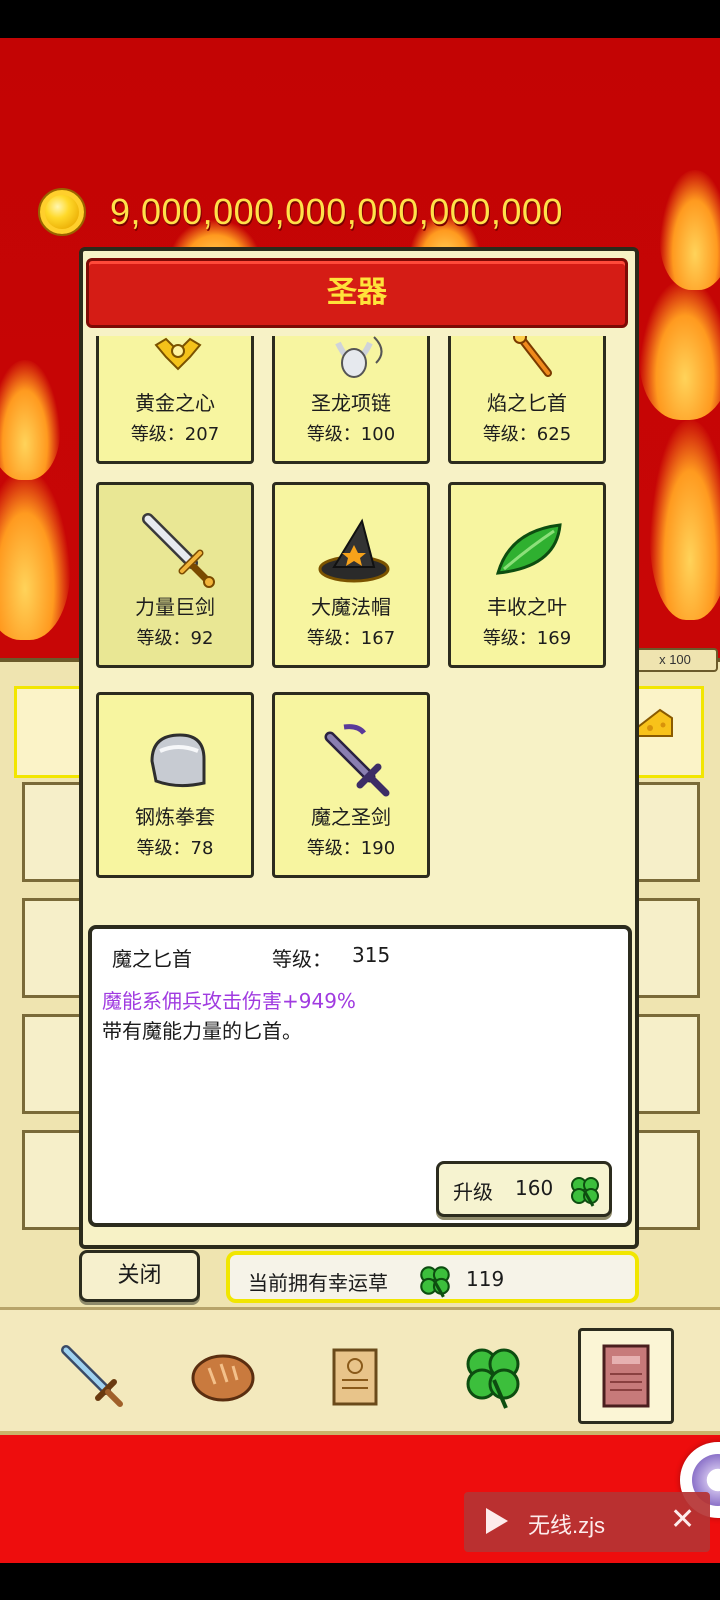 The width and height of the screenshot is (720, 1600). I want to click on play-icon, so click(497, 1521).